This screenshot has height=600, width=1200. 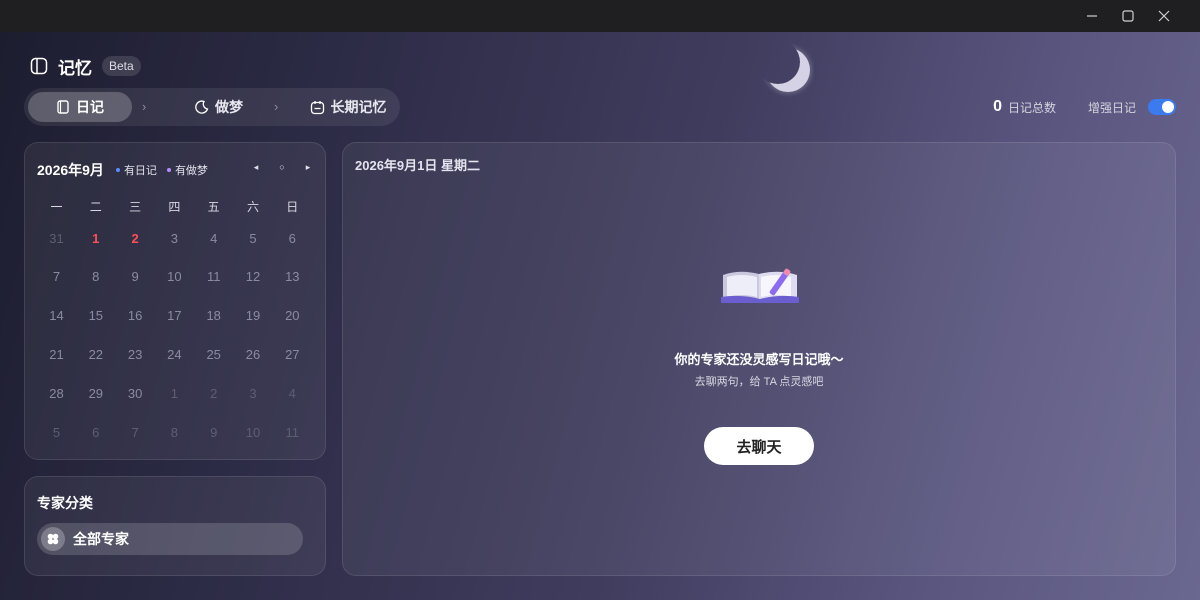 I want to click on calendar-day: 19, so click(x=253, y=316).